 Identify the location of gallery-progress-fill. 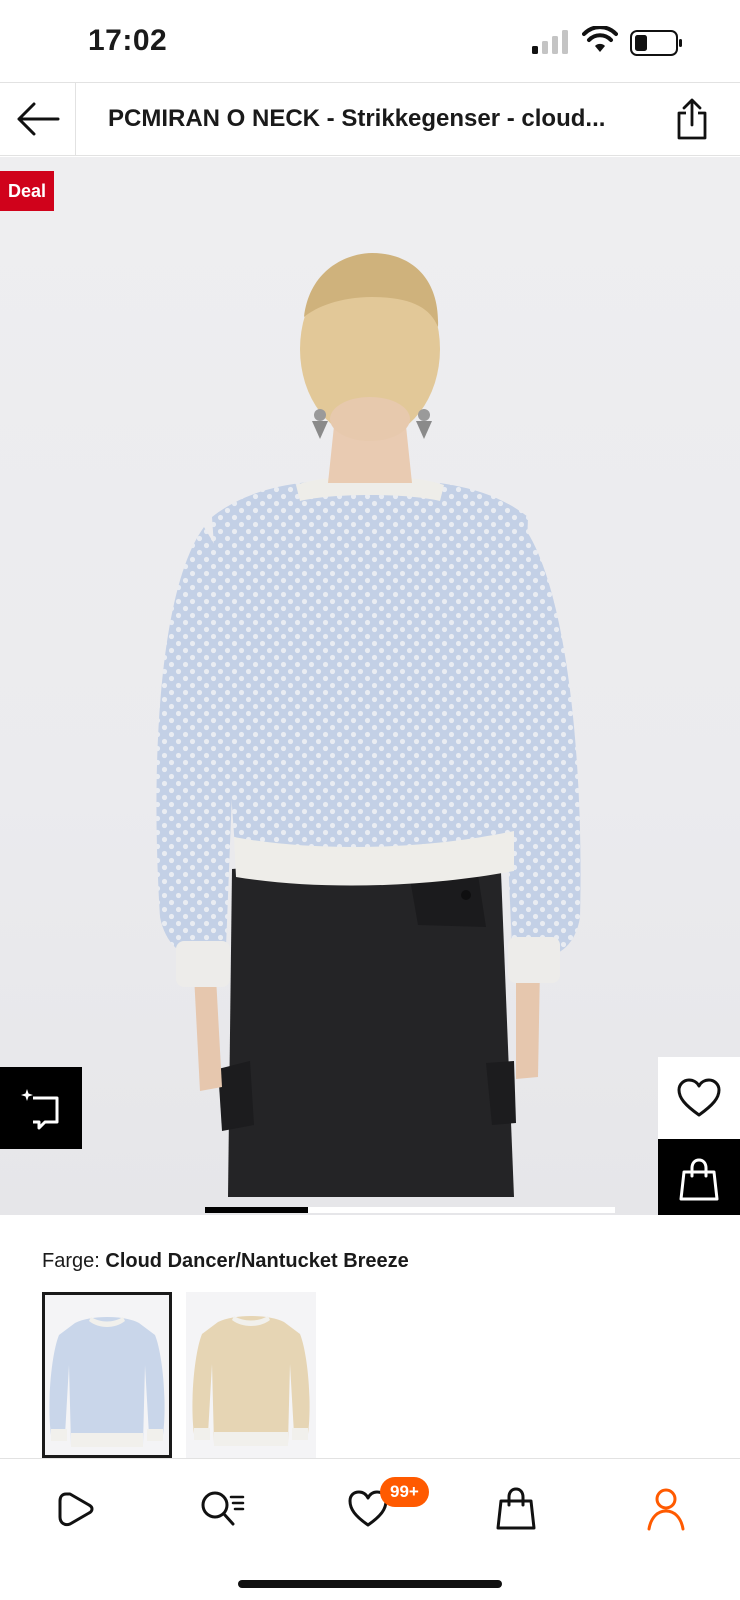
(256, 1210).